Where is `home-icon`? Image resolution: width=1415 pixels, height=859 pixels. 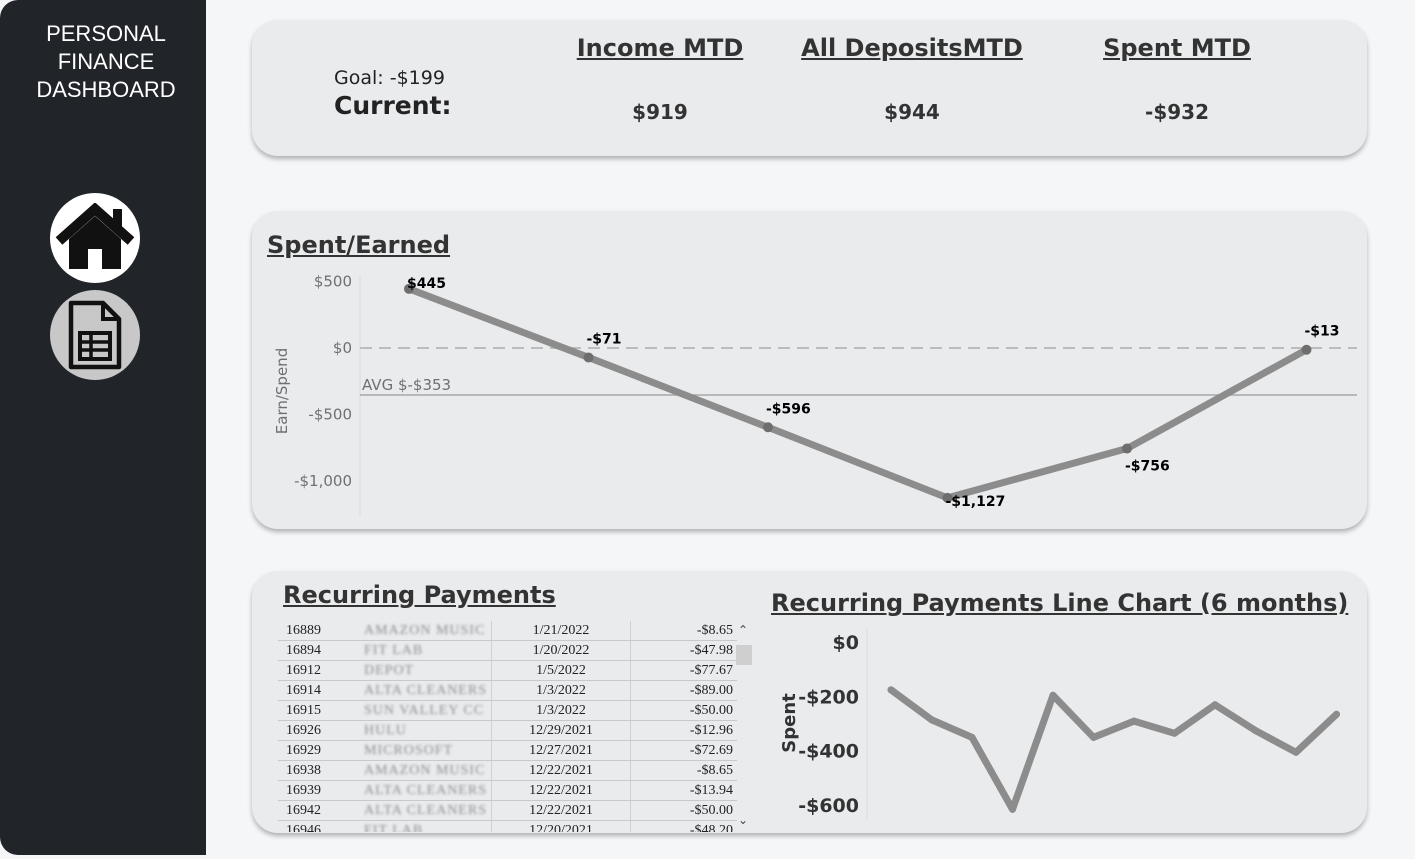 home-icon is located at coordinates (95, 236).